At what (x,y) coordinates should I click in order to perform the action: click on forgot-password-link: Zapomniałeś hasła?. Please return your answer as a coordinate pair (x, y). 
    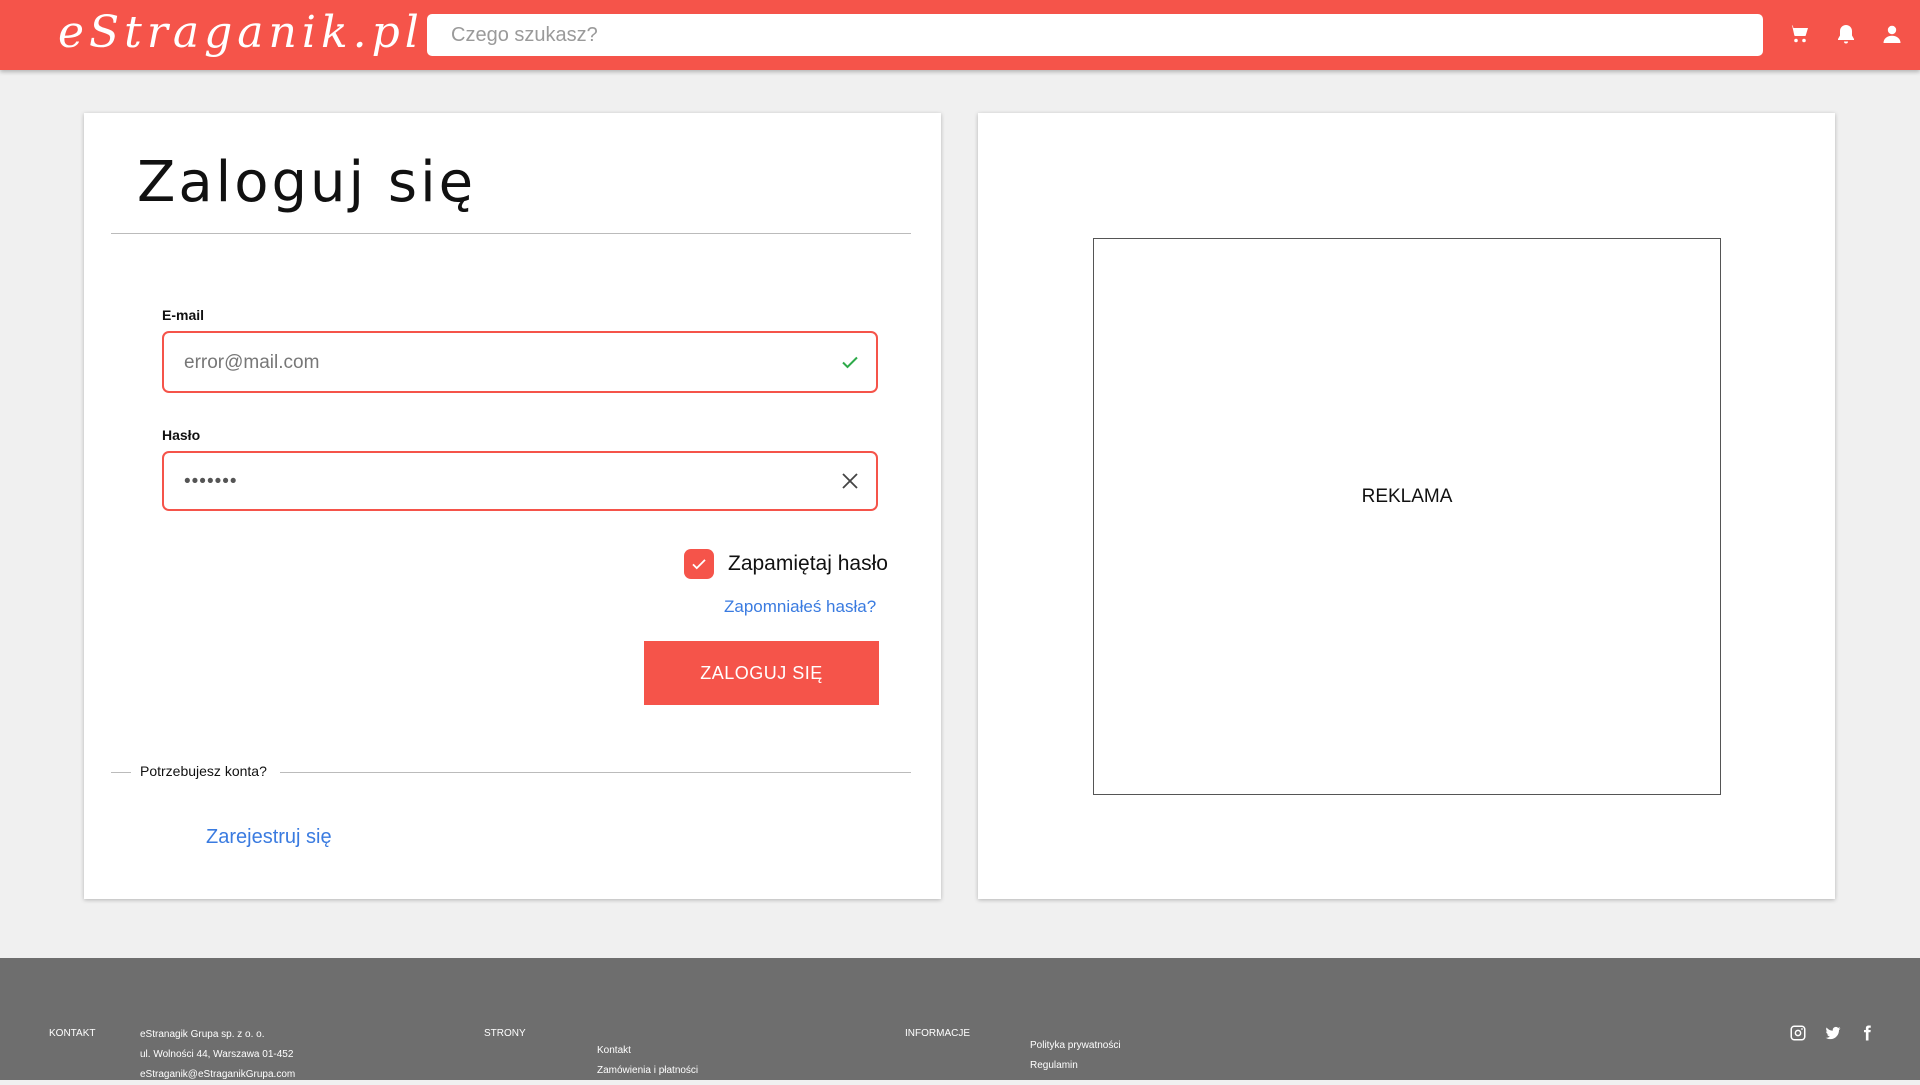
    Looking at the image, I should click on (800, 607).